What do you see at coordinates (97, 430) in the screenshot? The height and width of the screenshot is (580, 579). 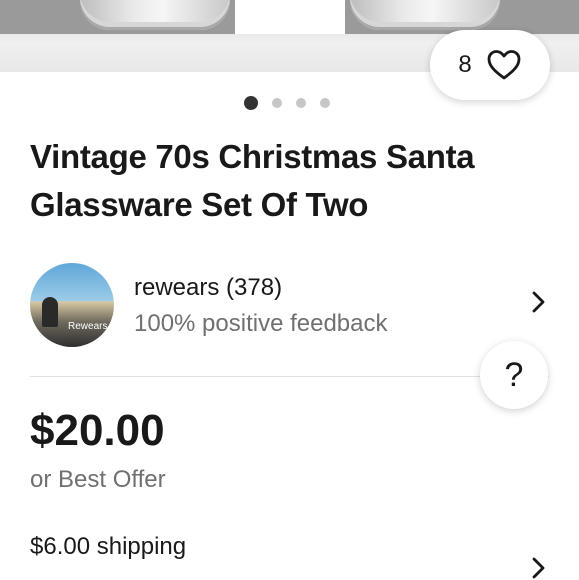 I see `price: $20.00` at bounding box center [97, 430].